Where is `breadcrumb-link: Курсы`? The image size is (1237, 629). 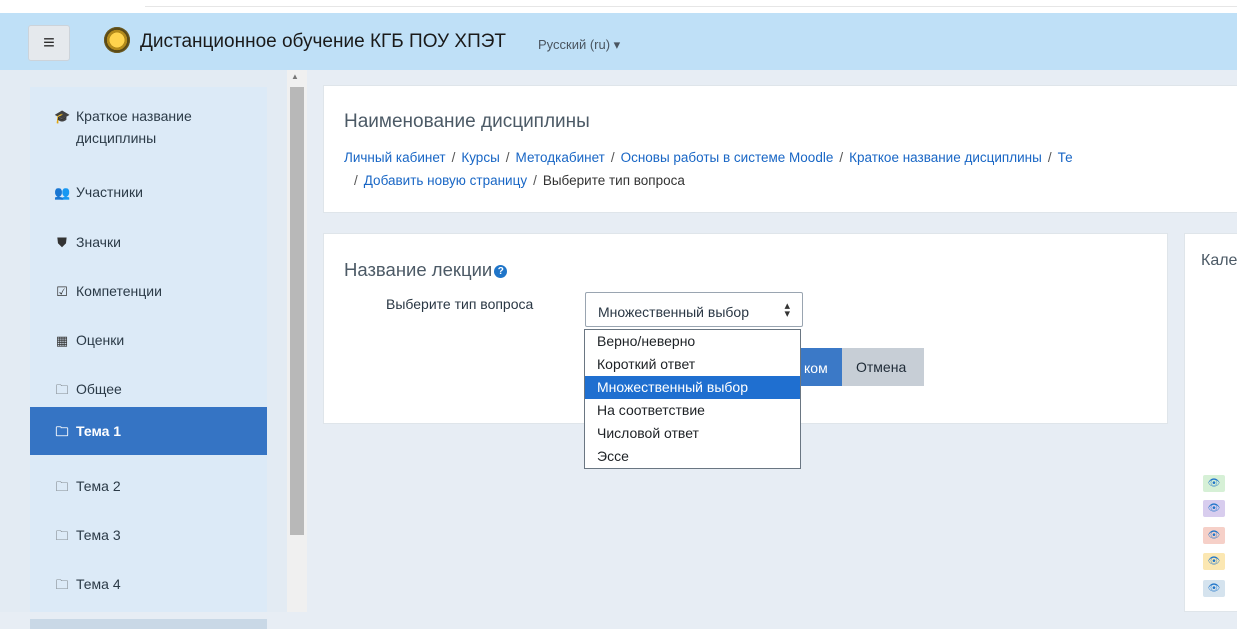 breadcrumb-link: Курсы is located at coordinates (480, 157).